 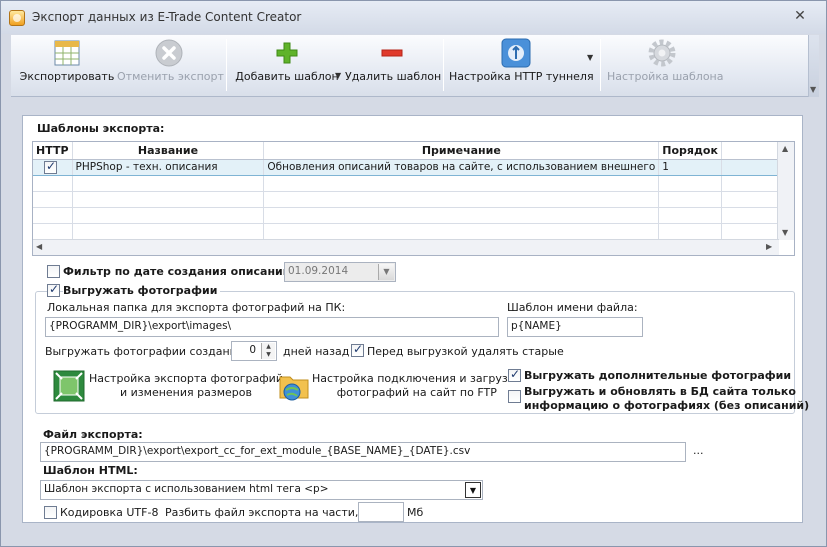 I want to click on delete-template-button: Удалить шаблон, so click(x=393, y=64).